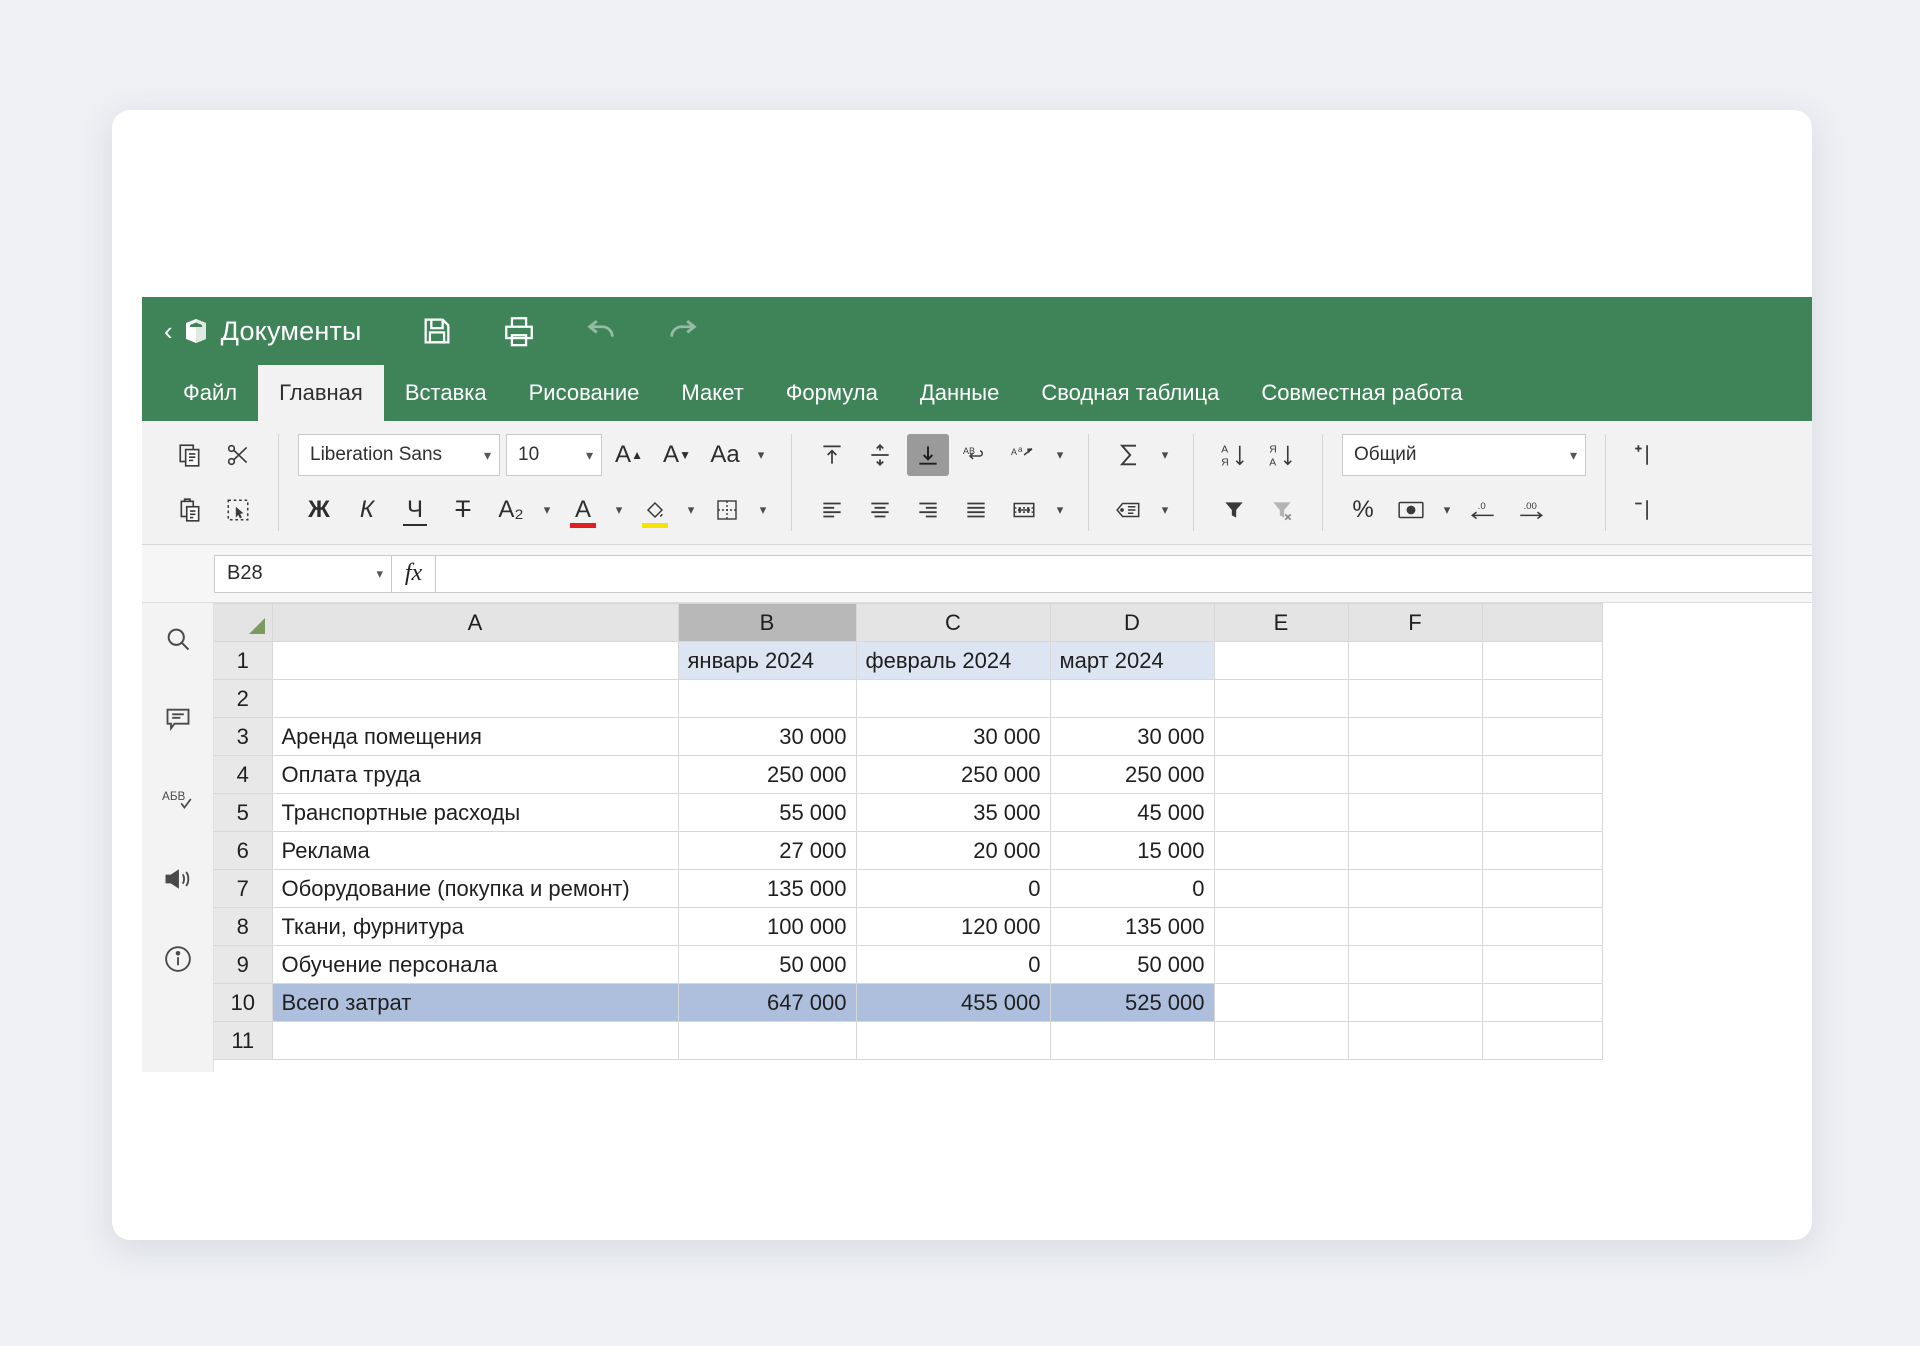 The width and height of the screenshot is (1920, 1346). Describe the element at coordinates (1531, 510) in the screenshot. I see `increase-decimal-icon: .00` at that location.